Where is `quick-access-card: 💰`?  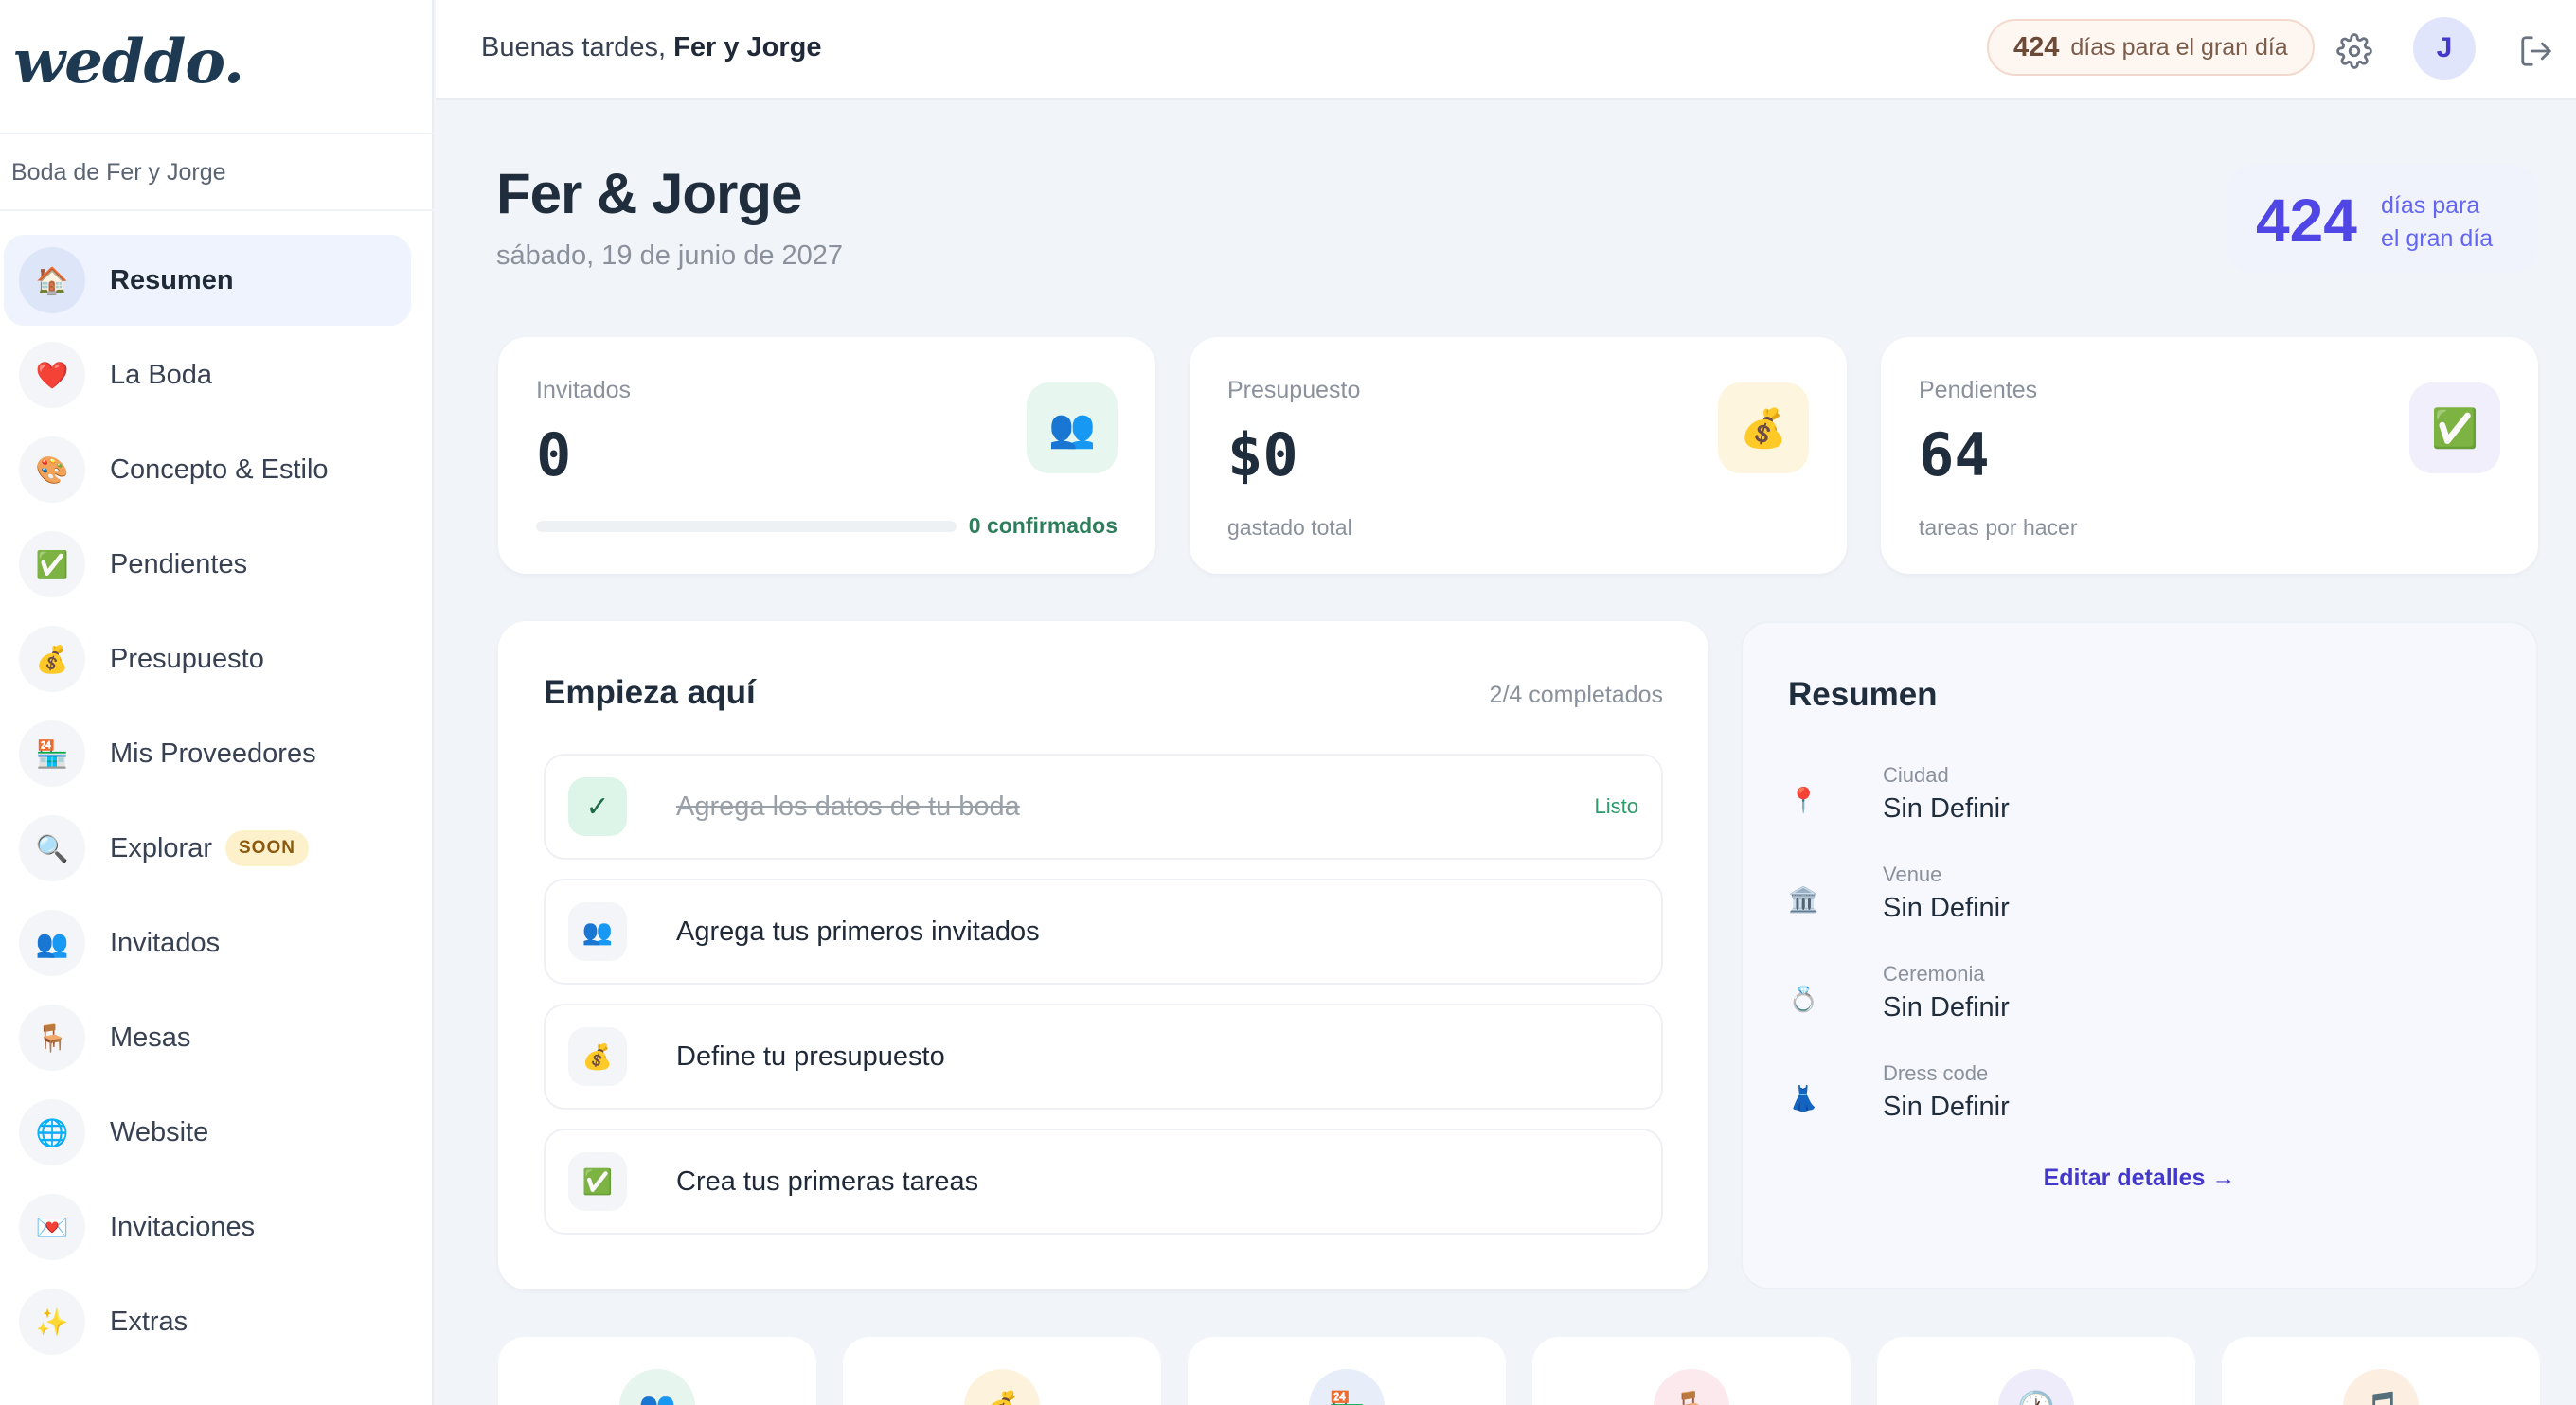
quick-access-card: 💰 is located at coordinates (1002, 1371).